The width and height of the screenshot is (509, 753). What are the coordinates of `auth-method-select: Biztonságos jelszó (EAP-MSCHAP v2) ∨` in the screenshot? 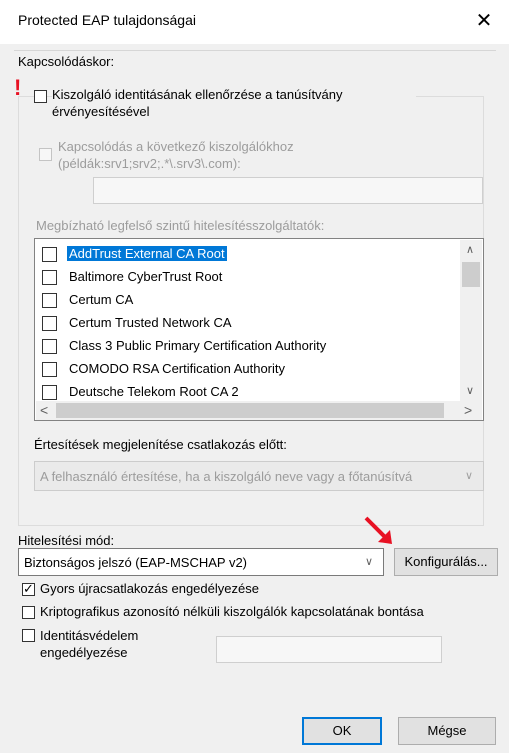 It's located at (201, 562).